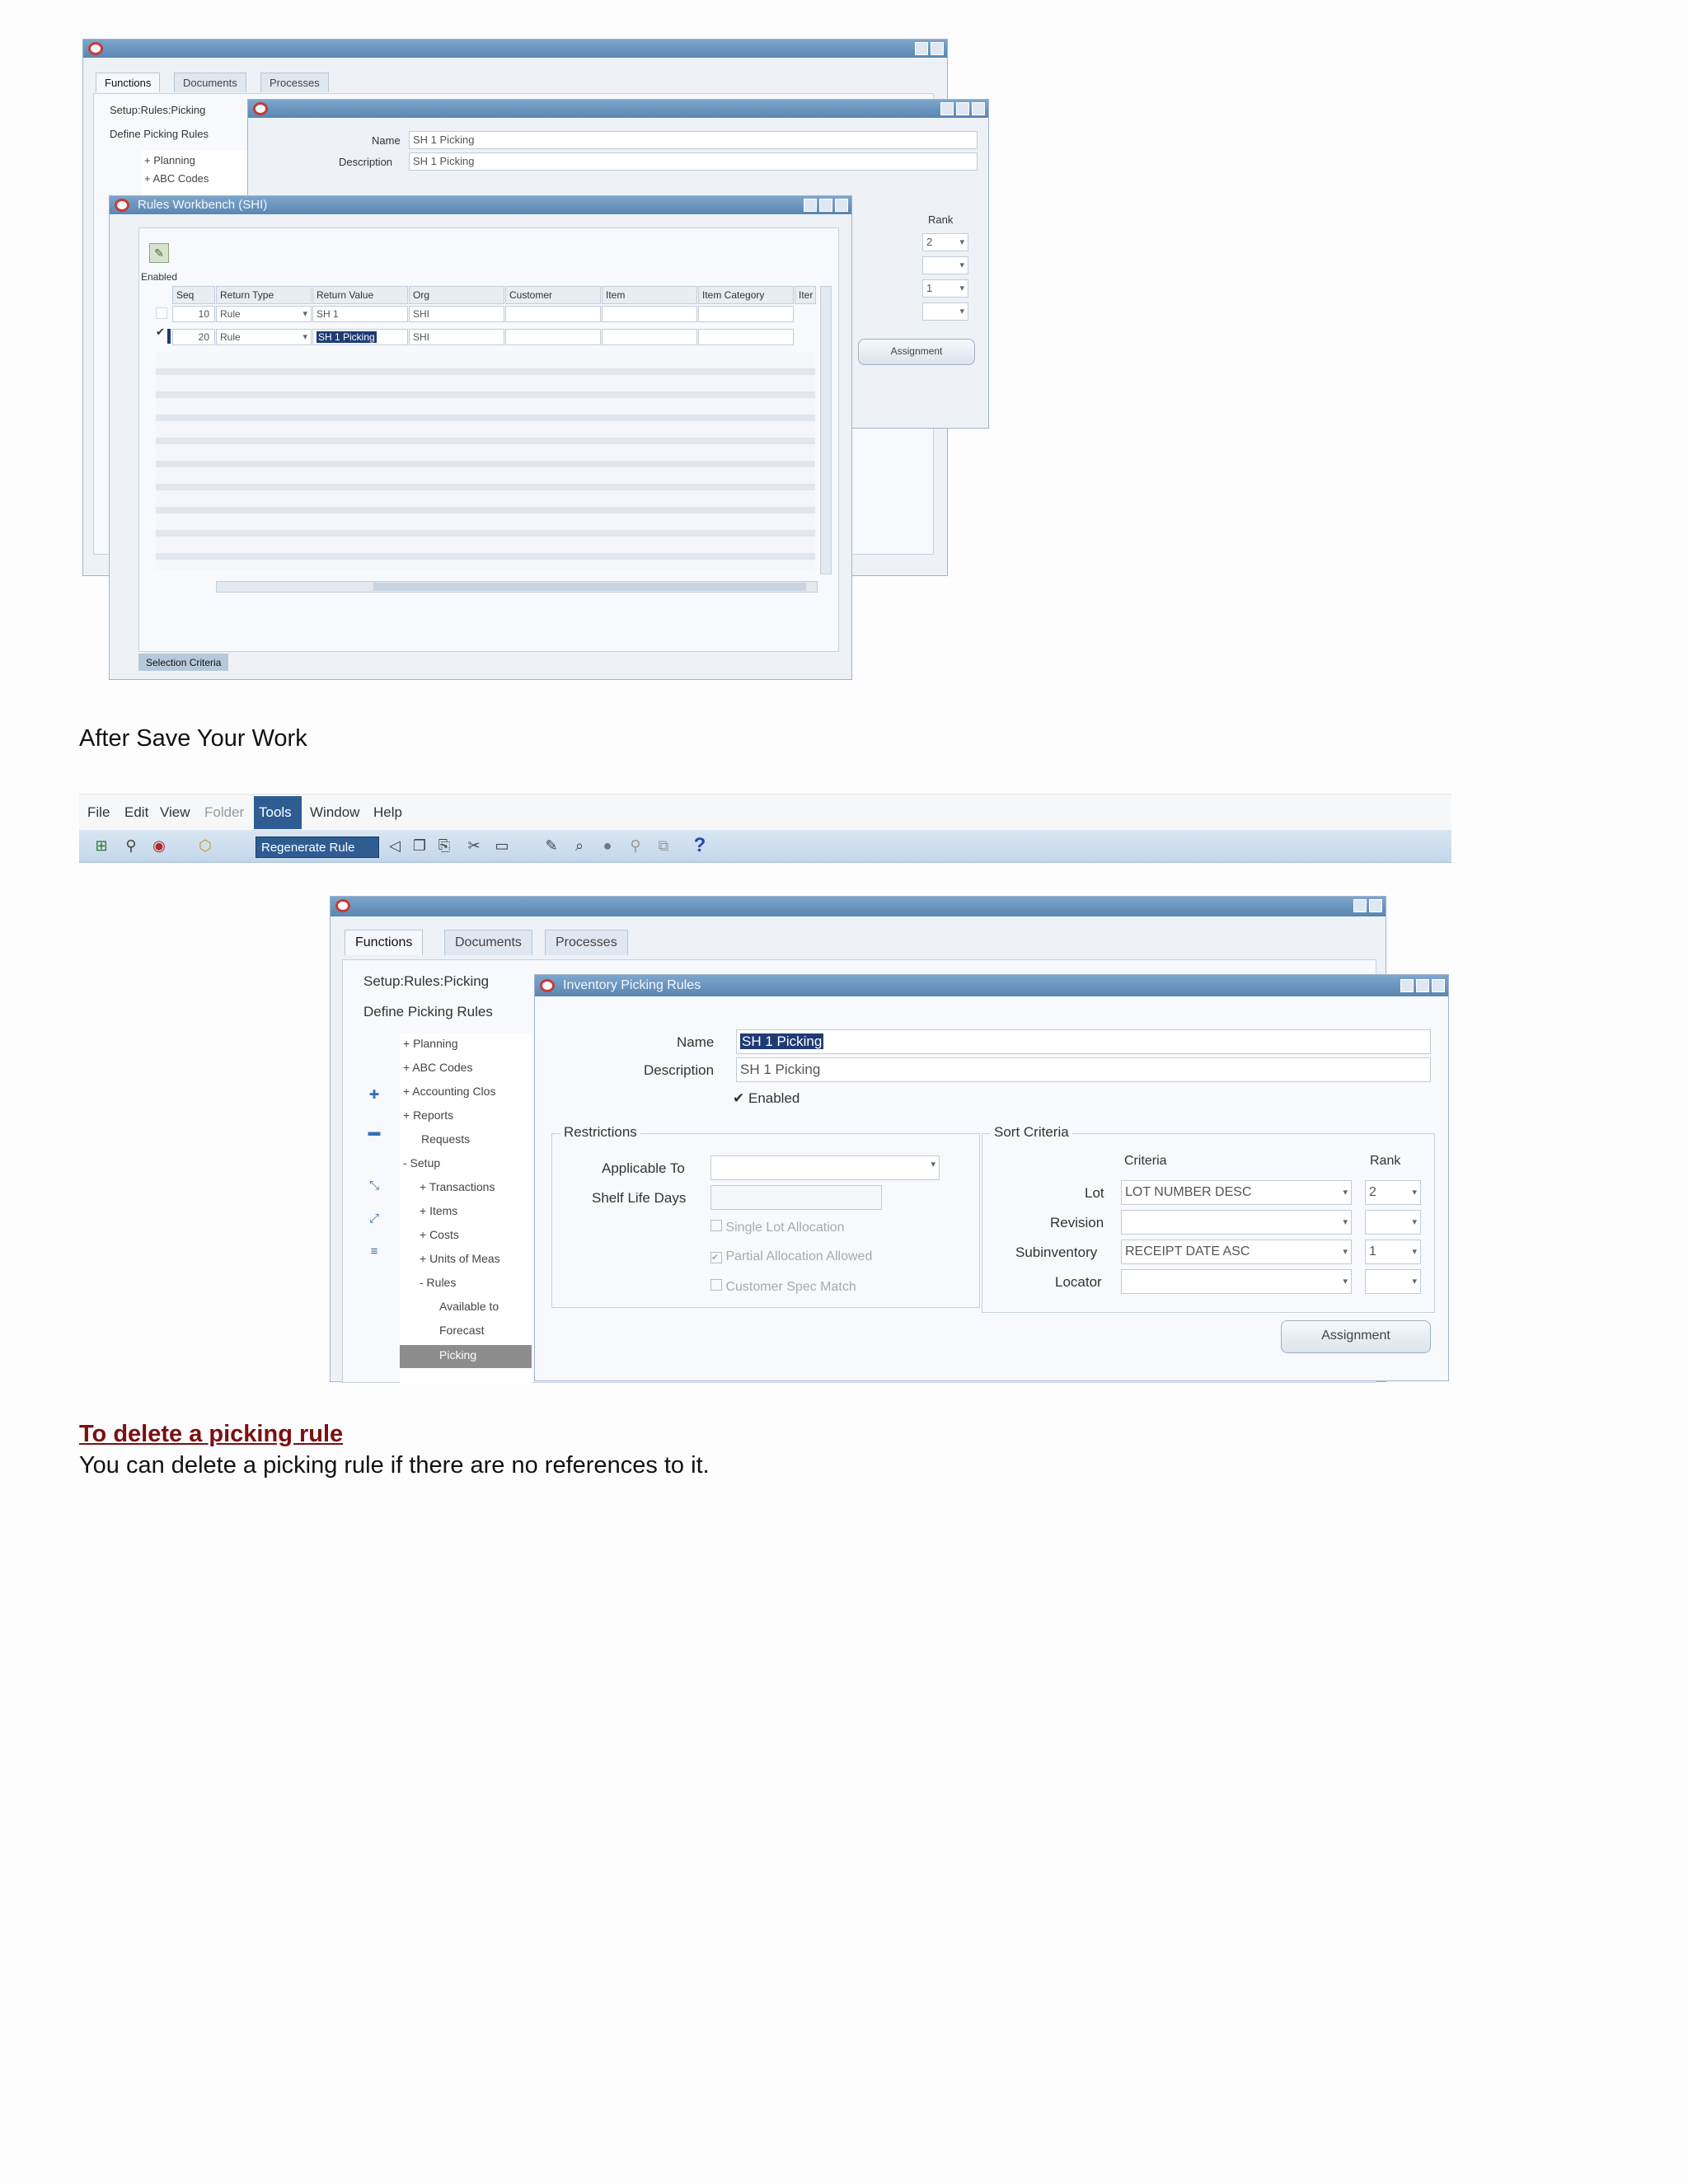 The width and height of the screenshot is (1688, 2184). Describe the element at coordinates (474, 845) in the screenshot. I see `clear-icon: ✂` at that location.